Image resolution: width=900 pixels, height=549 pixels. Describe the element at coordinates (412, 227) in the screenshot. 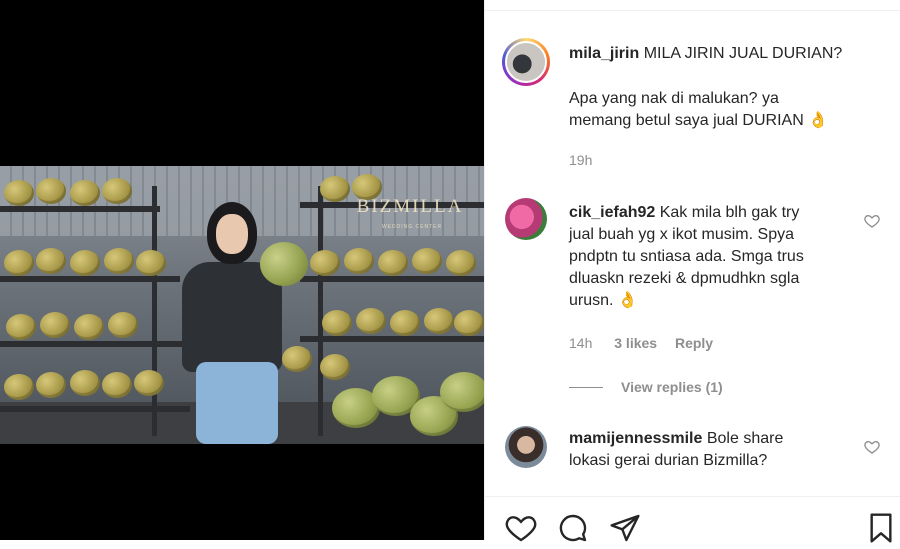

I see `bizmilla-logo-subtext: WEDDING CENTER` at that location.